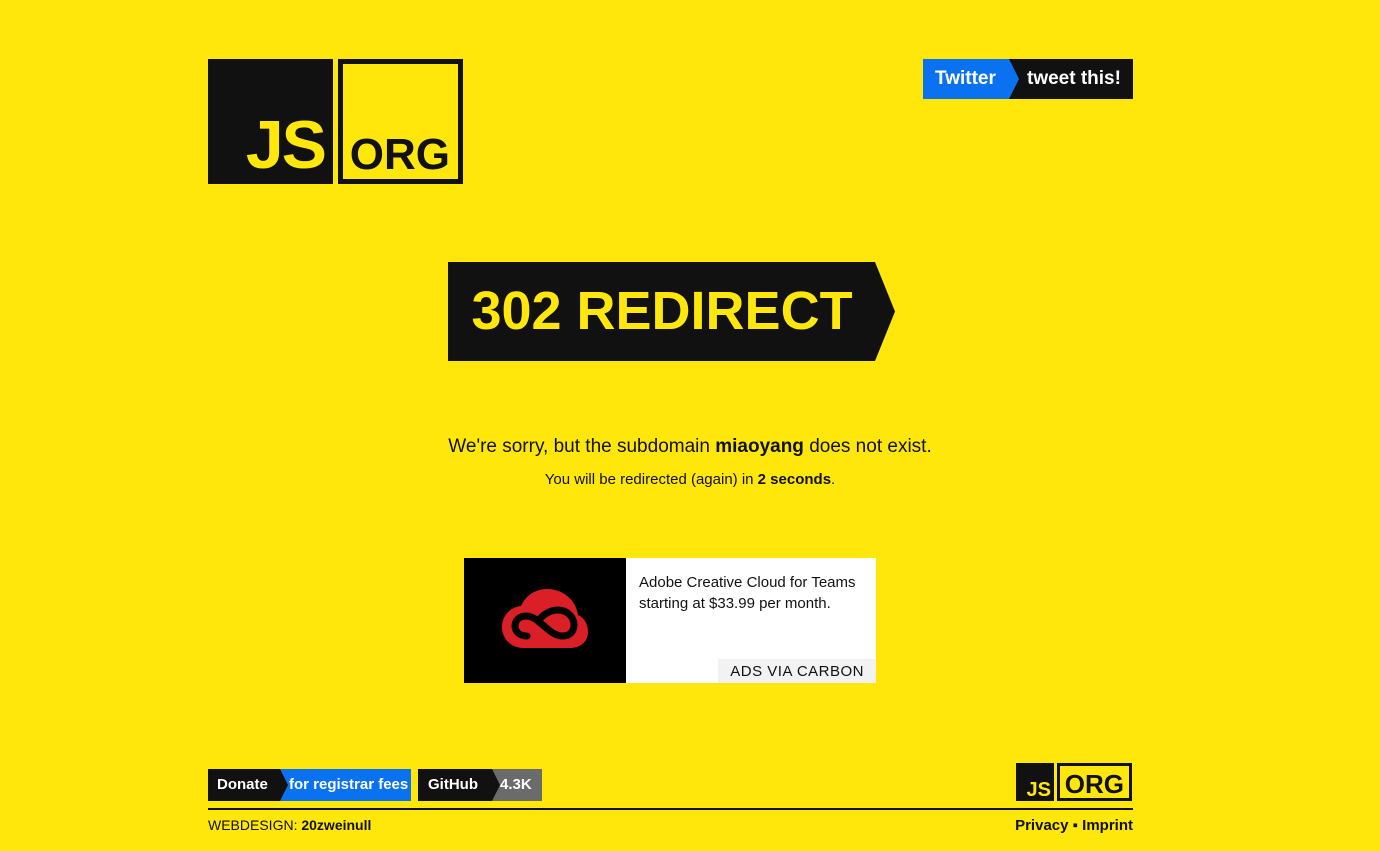 This screenshot has height=851, width=1380. Describe the element at coordinates (759, 446) in the screenshot. I see `subdomain-name: miaoyang` at that location.